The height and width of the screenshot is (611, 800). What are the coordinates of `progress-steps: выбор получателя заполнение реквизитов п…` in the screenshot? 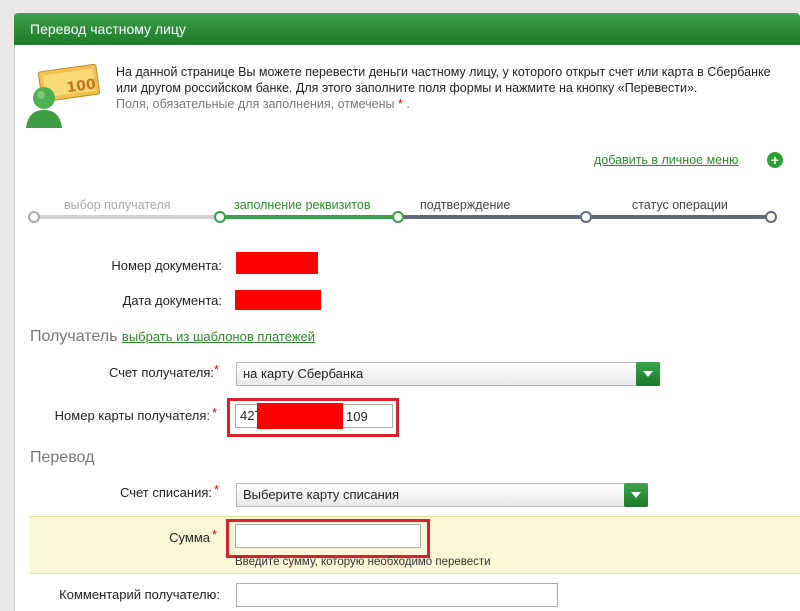 It's located at (404, 211).